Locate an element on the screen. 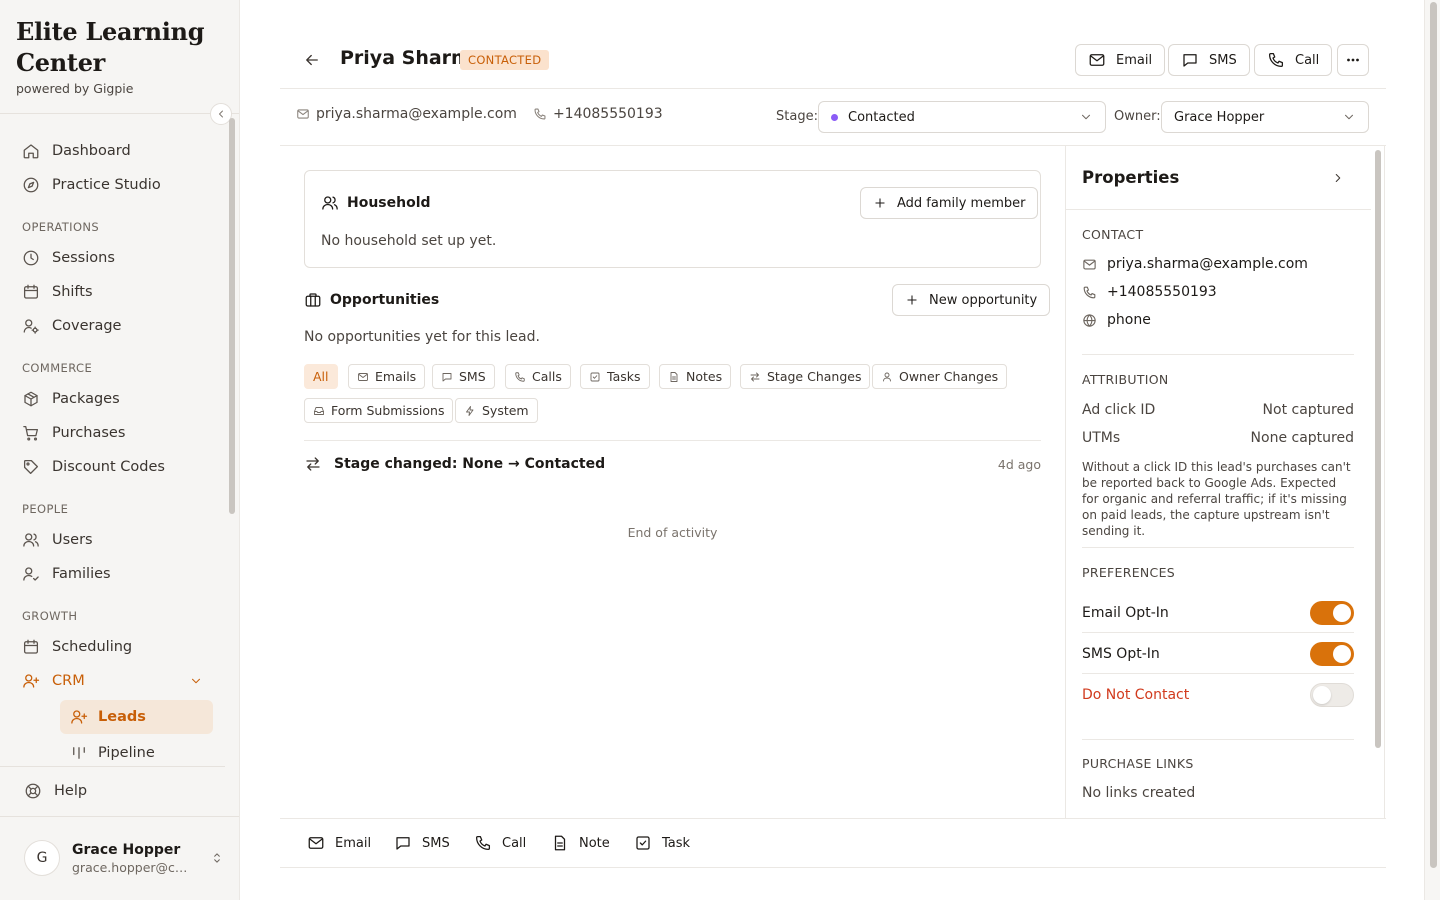 This screenshot has width=1440, height=900. chevron-right-icon is located at coordinates (1338, 178).